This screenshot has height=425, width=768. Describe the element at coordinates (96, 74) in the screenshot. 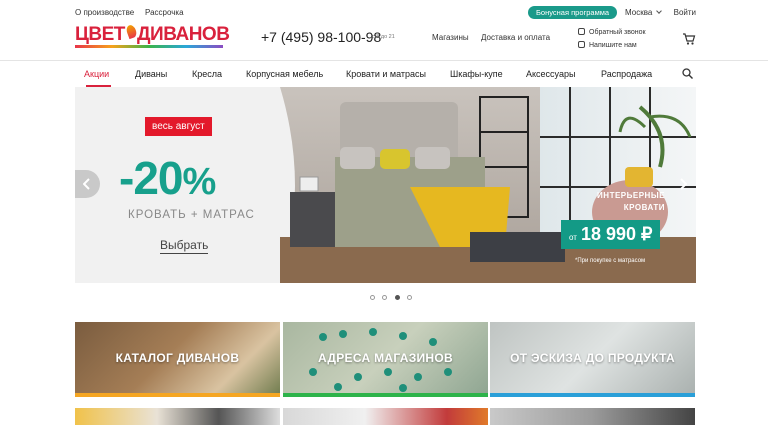

I see `nav-item-promotions: Акции` at that location.